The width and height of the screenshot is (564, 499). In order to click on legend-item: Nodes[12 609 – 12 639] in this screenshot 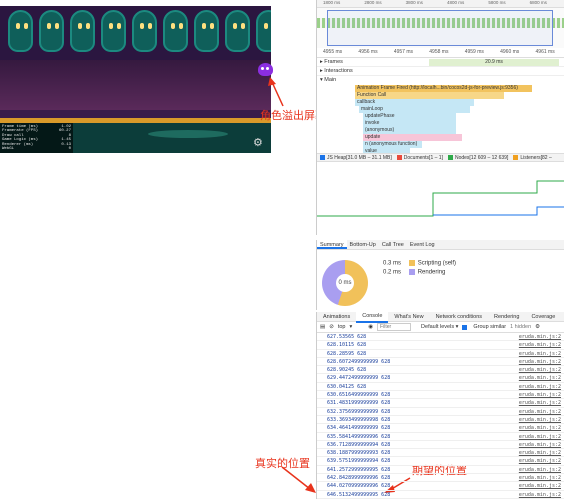, I will do `click(478, 157)`.